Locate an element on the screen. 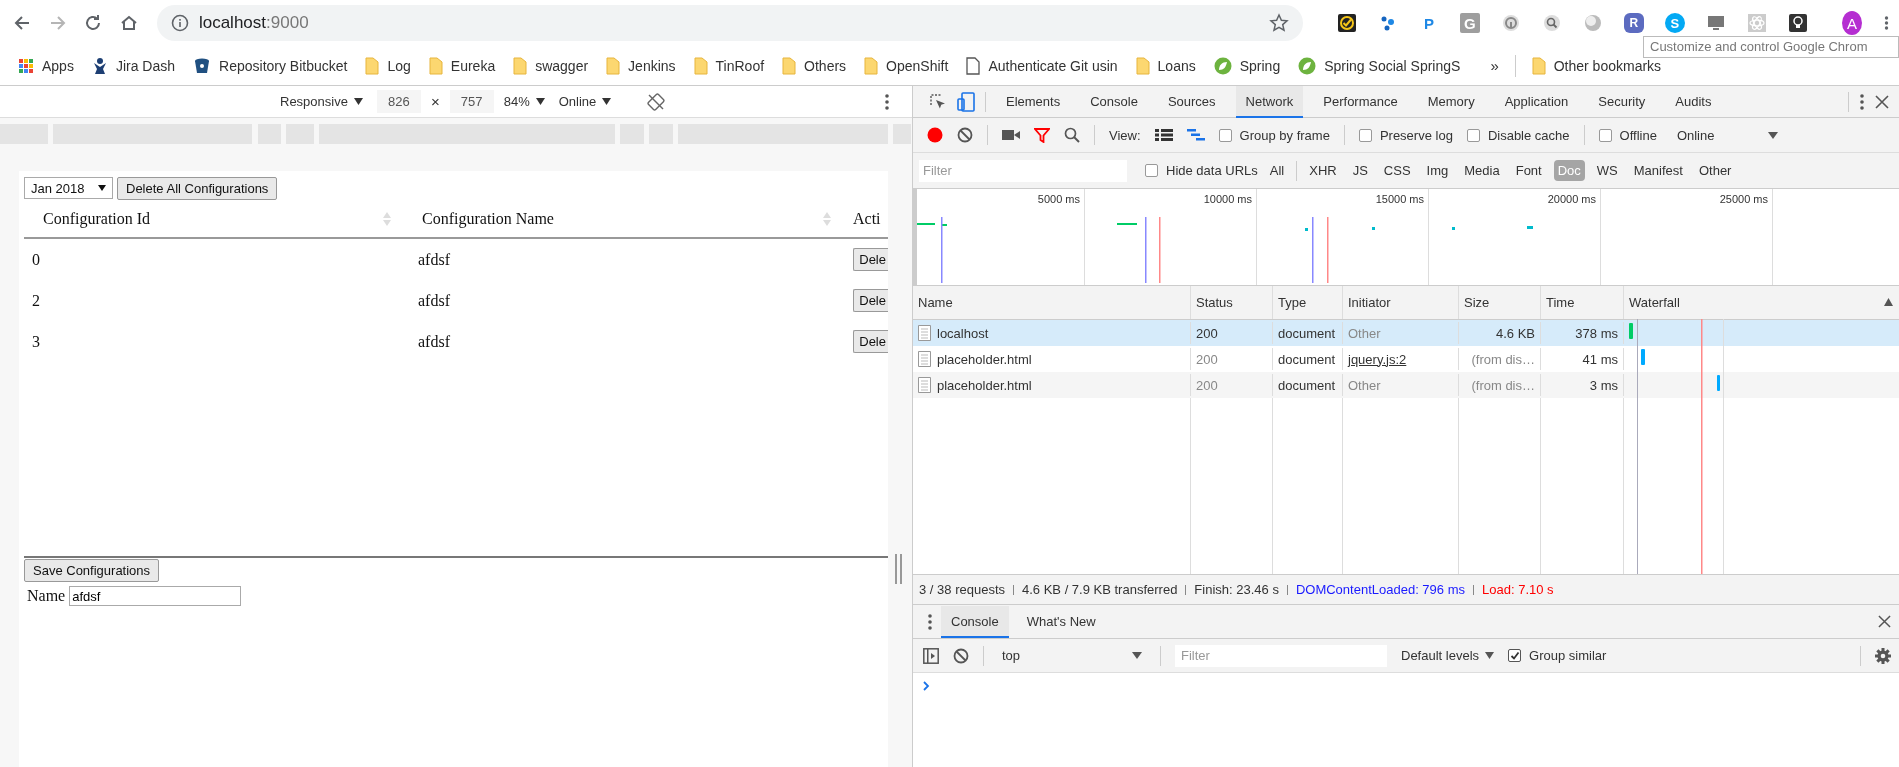 The image size is (1899, 767). column-header: Name is located at coordinates (1052, 302).